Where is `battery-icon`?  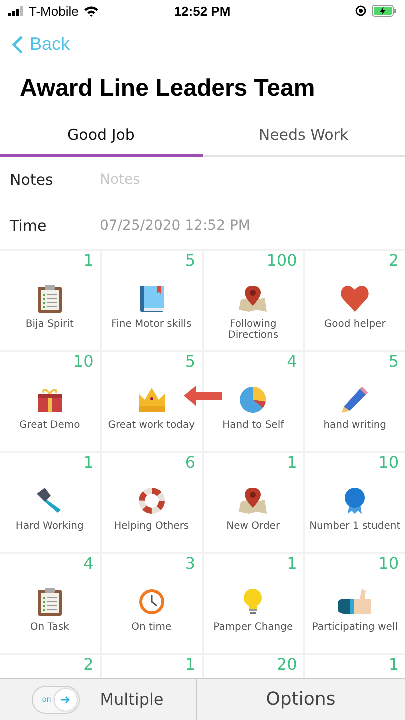
battery-icon is located at coordinates (384, 11).